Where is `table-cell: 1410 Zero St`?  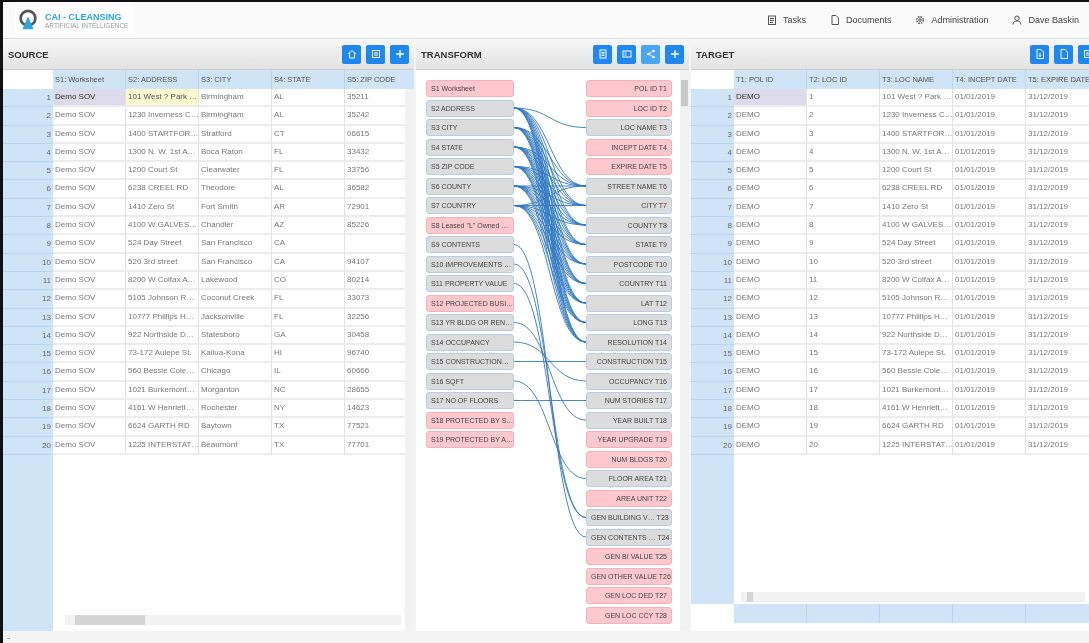 table-cell: 1410 Zero St is located at coordinates (162, 208).